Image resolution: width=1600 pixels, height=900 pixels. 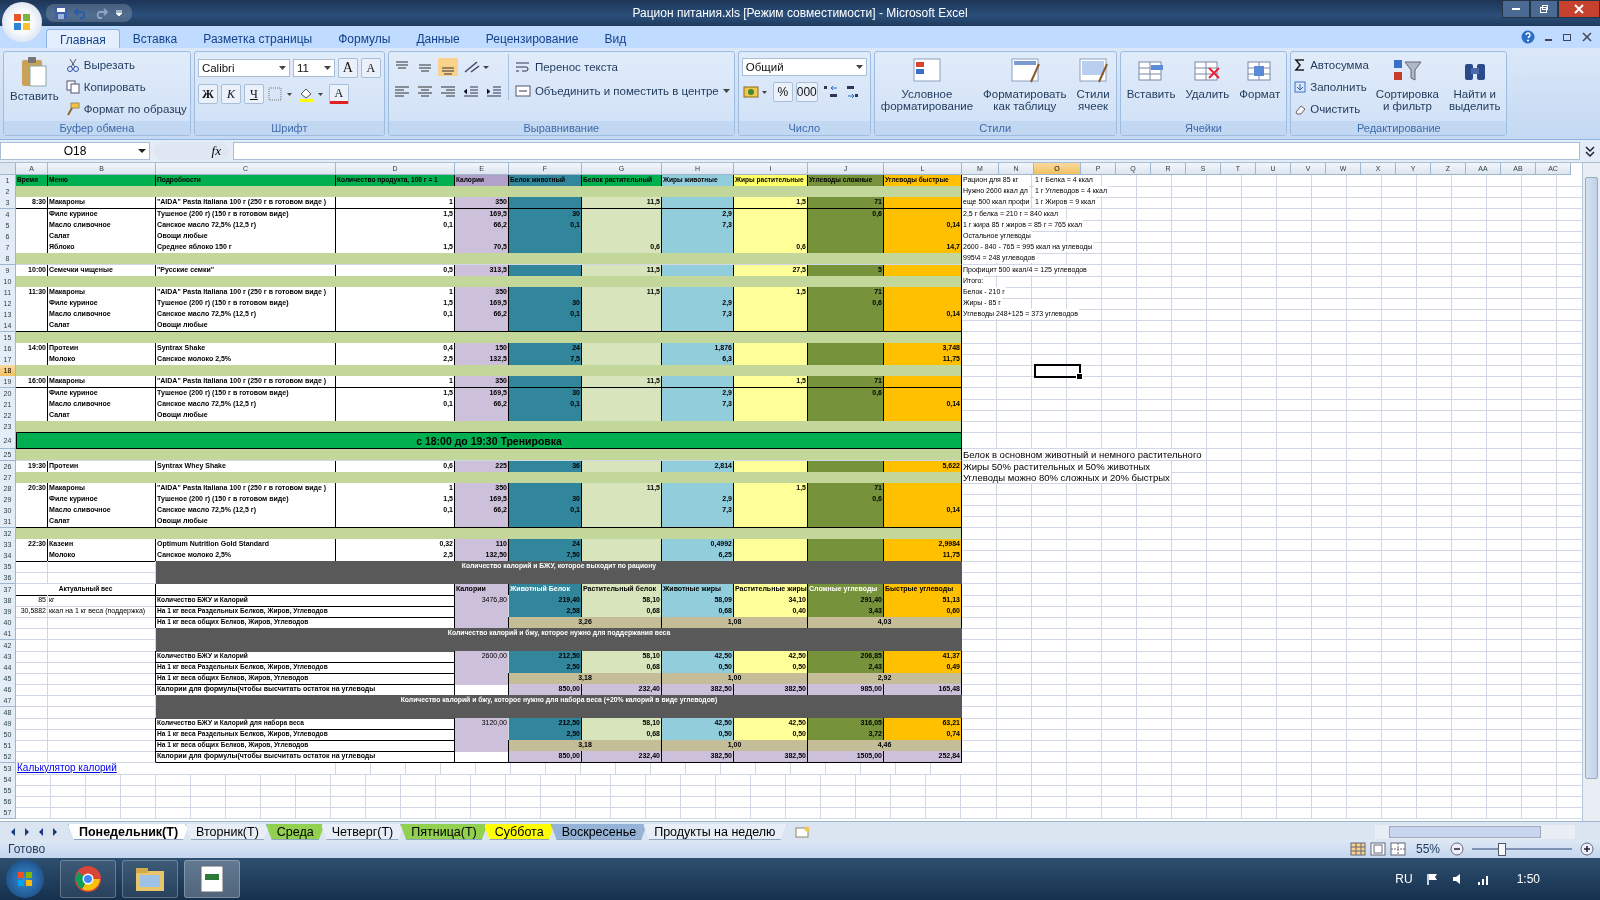 What do you see at coordinates (615, 38) in the screenshot?
I see `ribbon-tab: Вид` at bounding box center [615, 38].